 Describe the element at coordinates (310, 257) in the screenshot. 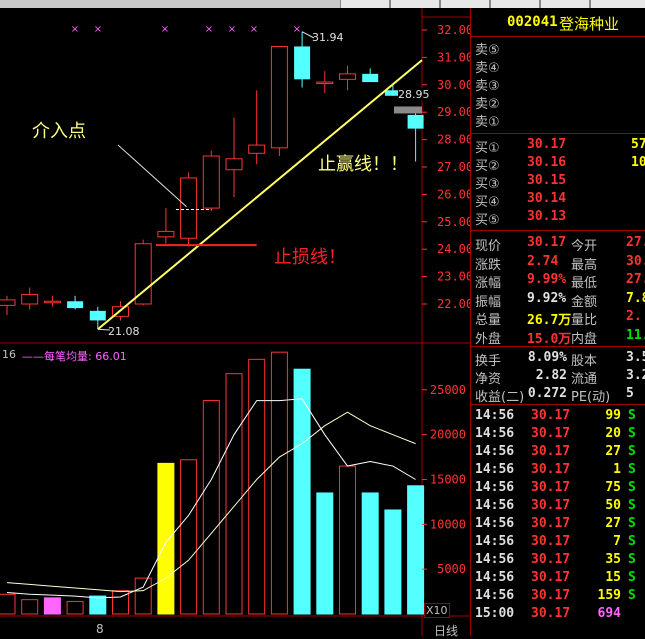

I see `stop-loss-annotation: 止损线！` at that location.